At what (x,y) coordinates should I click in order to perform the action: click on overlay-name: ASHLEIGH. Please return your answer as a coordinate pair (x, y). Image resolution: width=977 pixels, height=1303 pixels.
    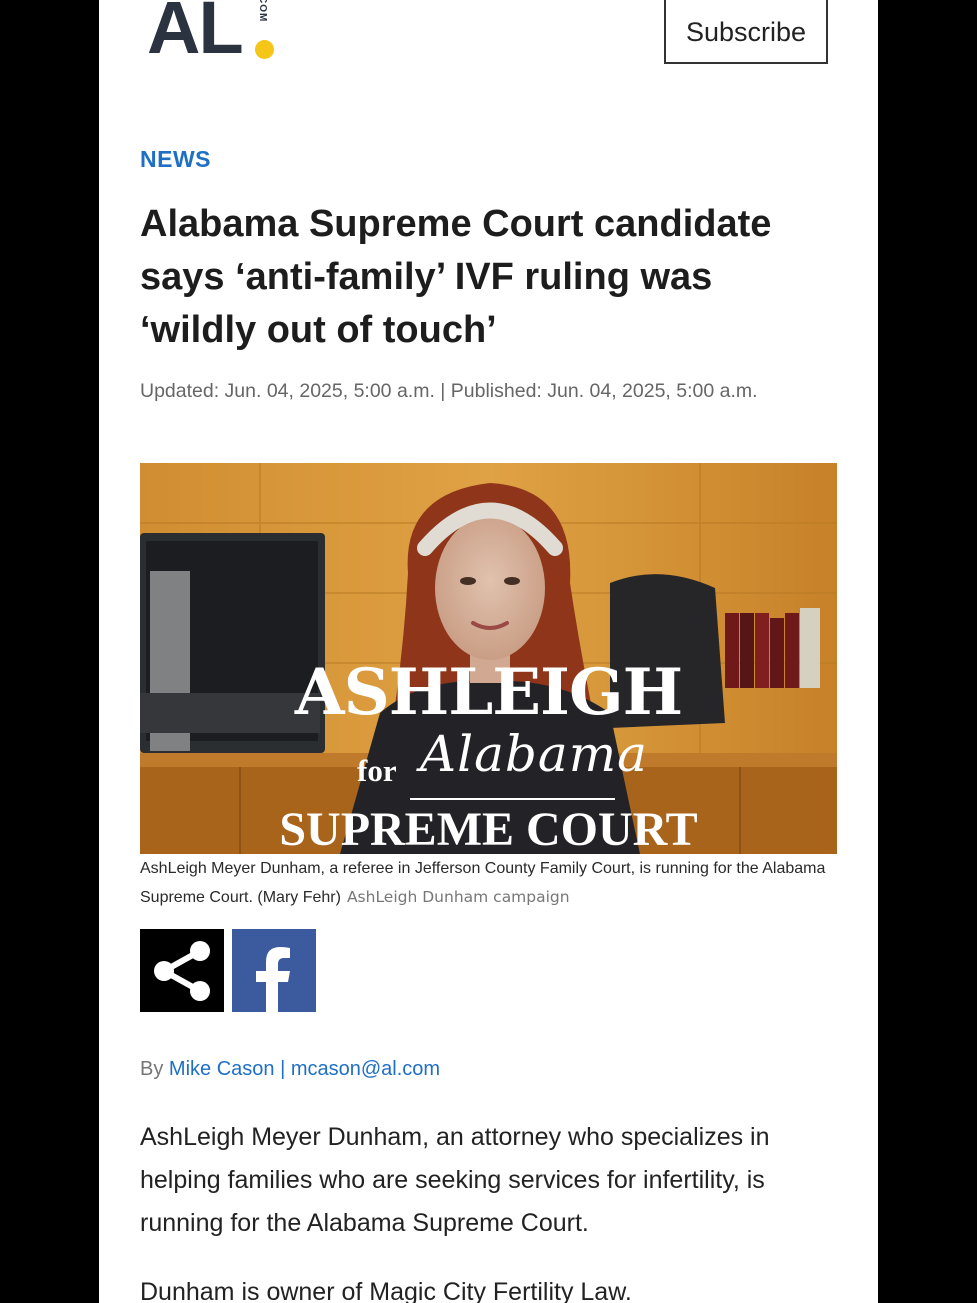
    Looking at the image, I should click on (488, 692).